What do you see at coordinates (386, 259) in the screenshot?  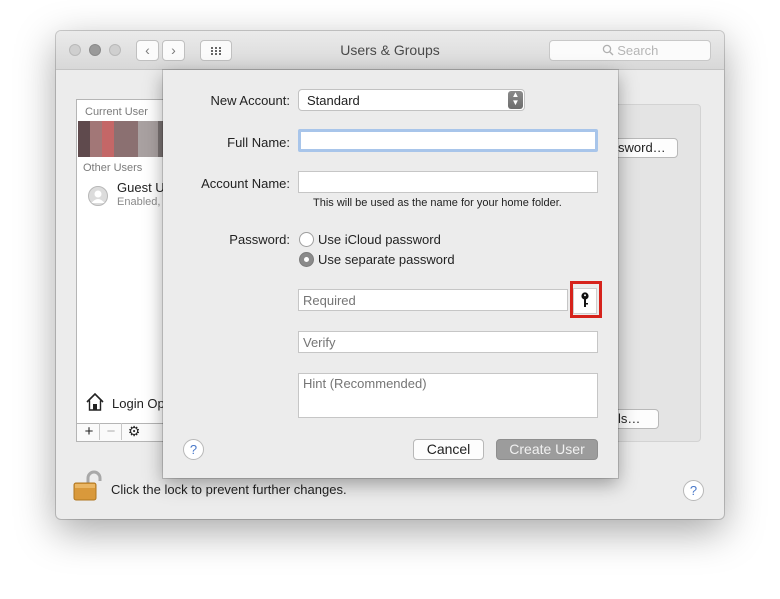 I see `separate-password-label: Use separate password` at bounding box center [386, 259].